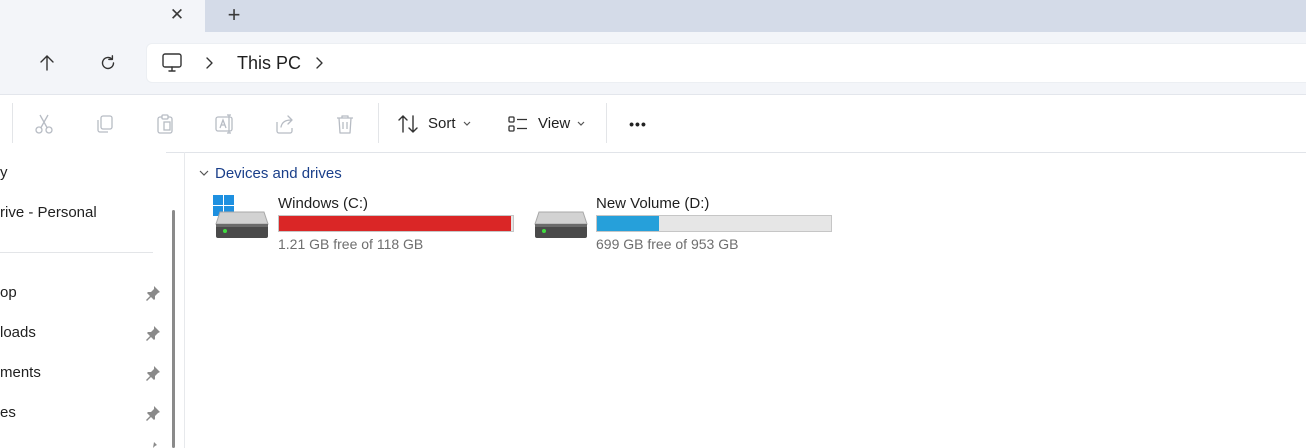 The width and height of the screenshot is (1306, 448). Describe the element at coordinates (184, 300) in the screenshot. I see `pane-divider` at that location.